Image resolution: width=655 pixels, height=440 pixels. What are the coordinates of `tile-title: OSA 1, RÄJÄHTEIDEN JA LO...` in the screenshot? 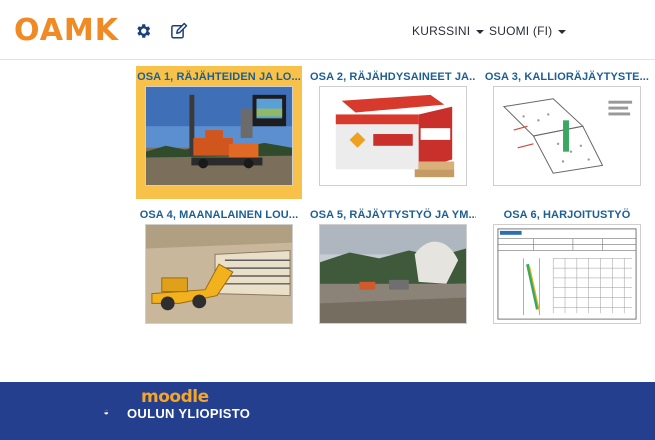 It's located at (219, 77).